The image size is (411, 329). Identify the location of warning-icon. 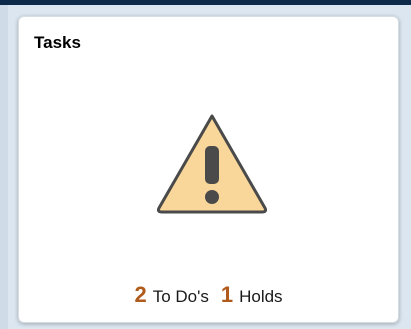
(212, 164).